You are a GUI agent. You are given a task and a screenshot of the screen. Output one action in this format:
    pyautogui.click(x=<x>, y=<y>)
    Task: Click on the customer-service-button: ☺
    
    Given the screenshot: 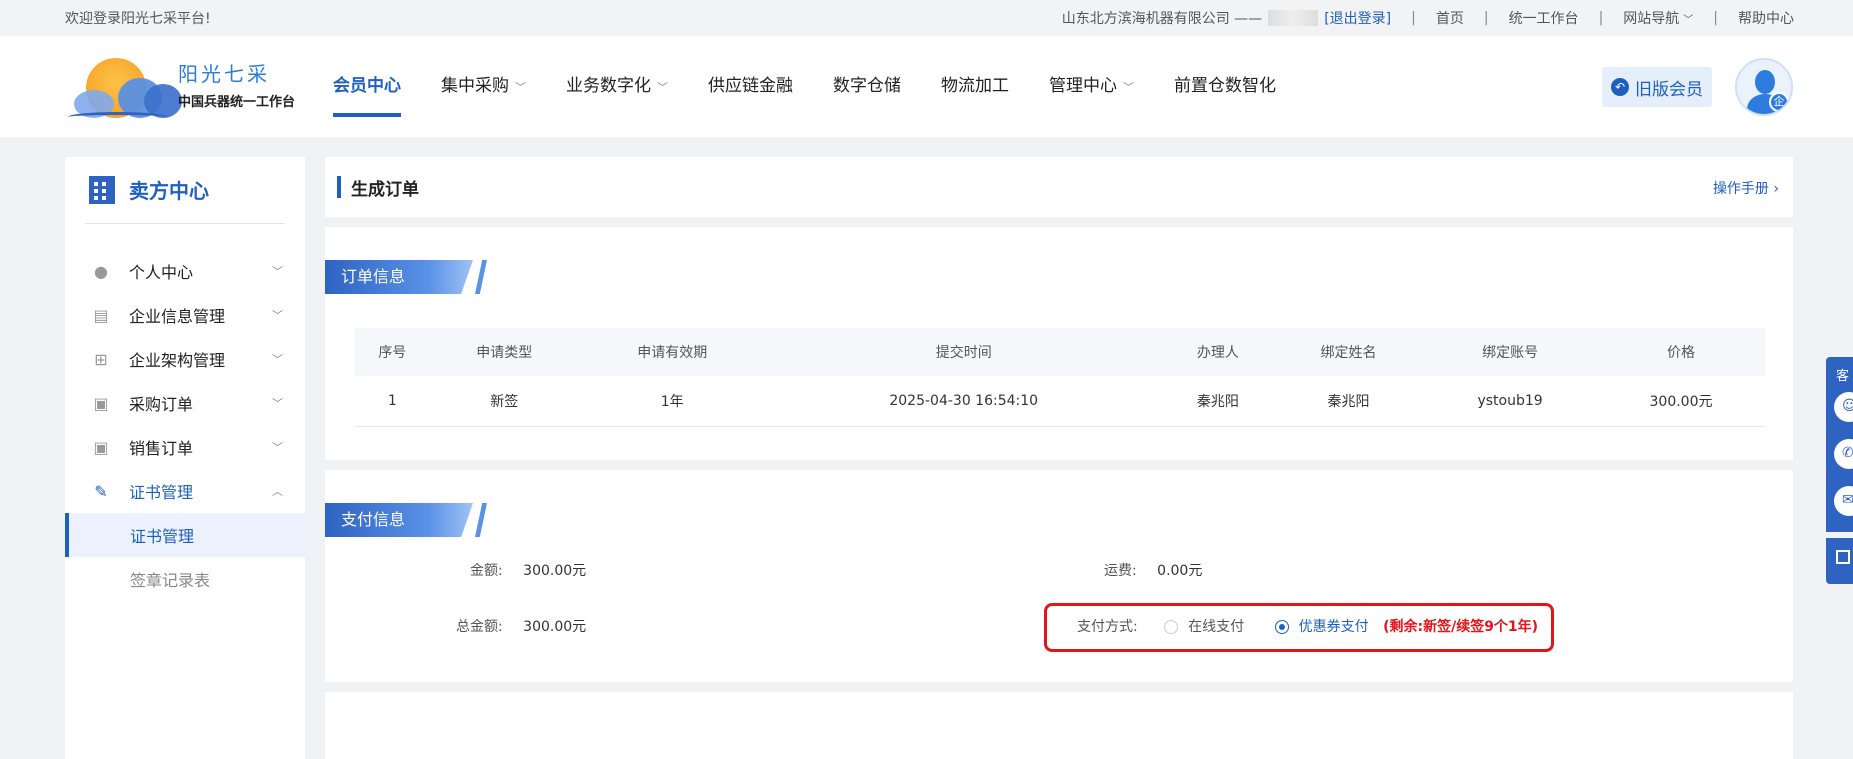 What is the action you would take?
    pyautogui.click(x=1843, y=407)
    